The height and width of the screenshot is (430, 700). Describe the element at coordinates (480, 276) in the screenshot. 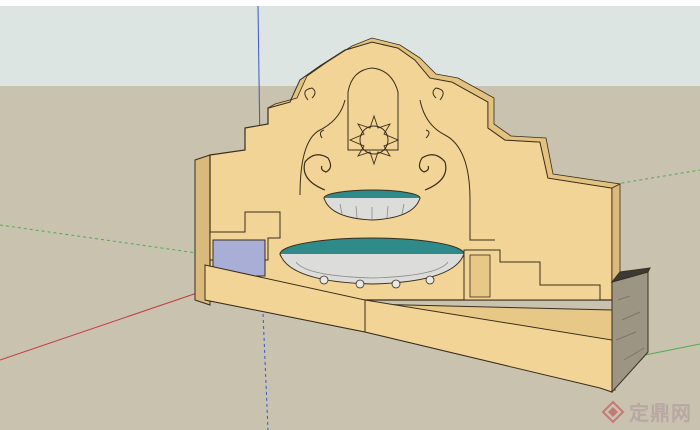

I see `right-recess` at that location.